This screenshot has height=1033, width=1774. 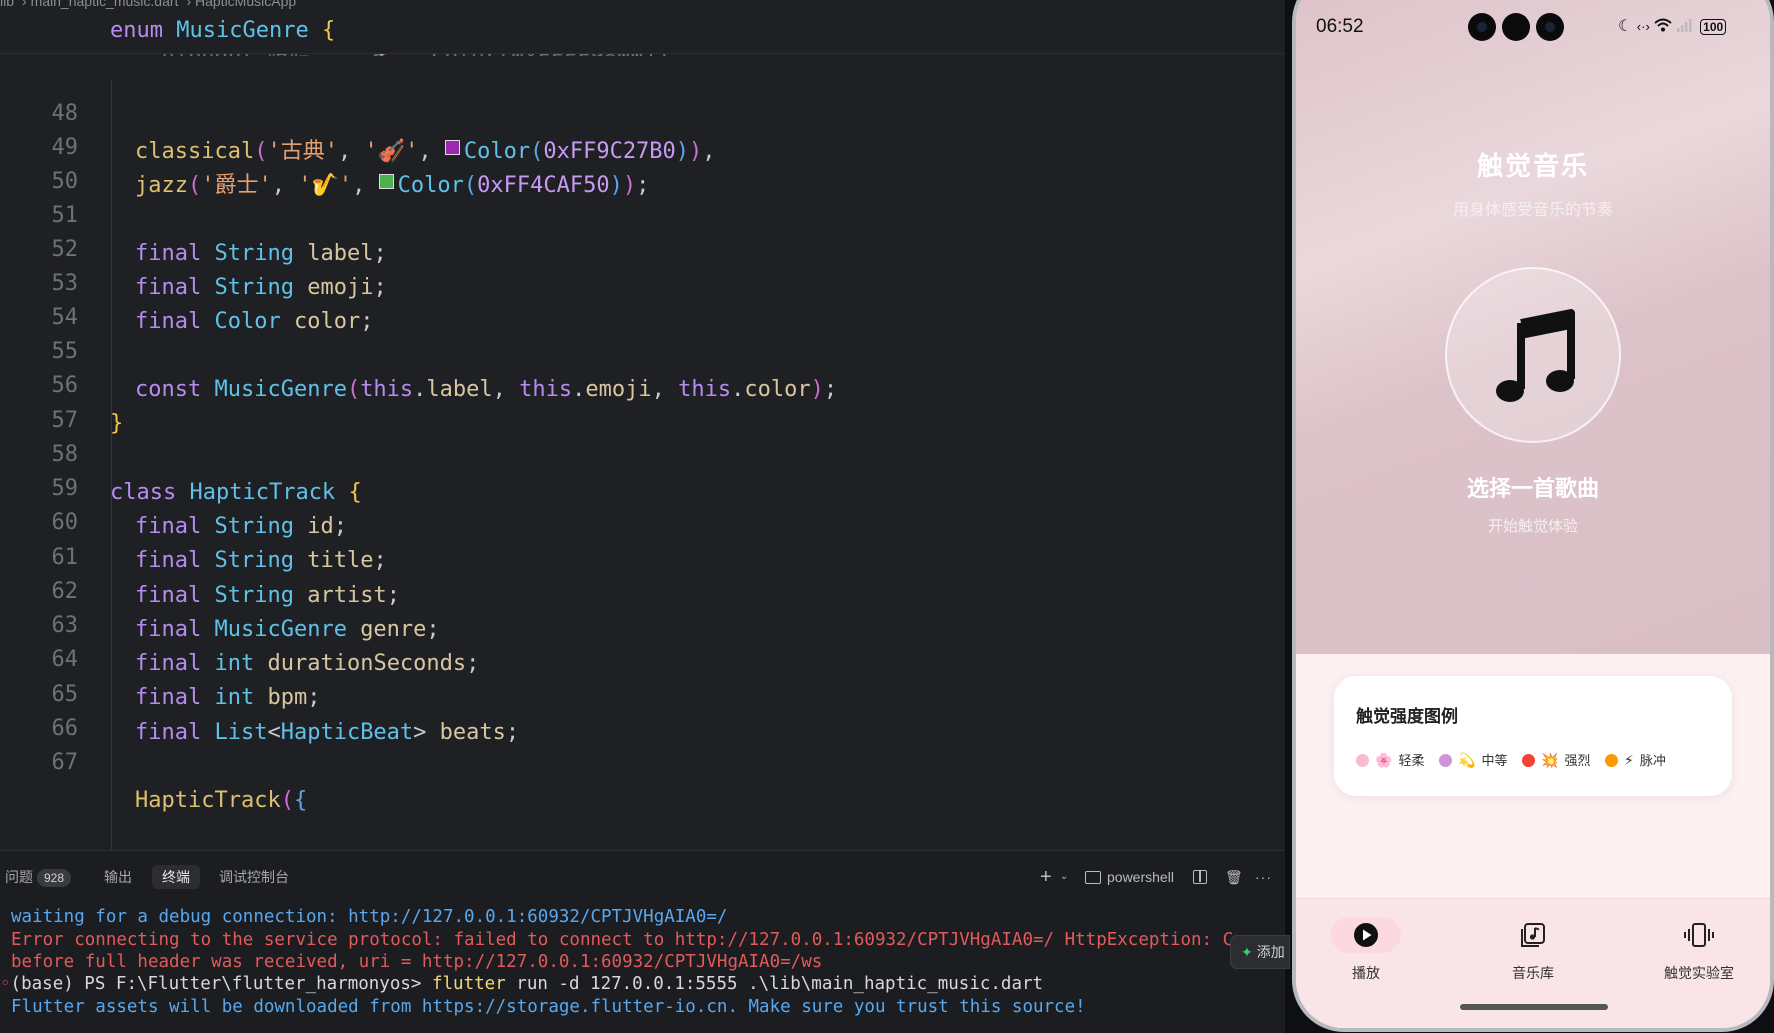 What do you see at coordinates (1533, 22) in the screenshot?
I see `status-bar: 06:52 ☾ ‹·› 100` at bounding box center [1533, 22].